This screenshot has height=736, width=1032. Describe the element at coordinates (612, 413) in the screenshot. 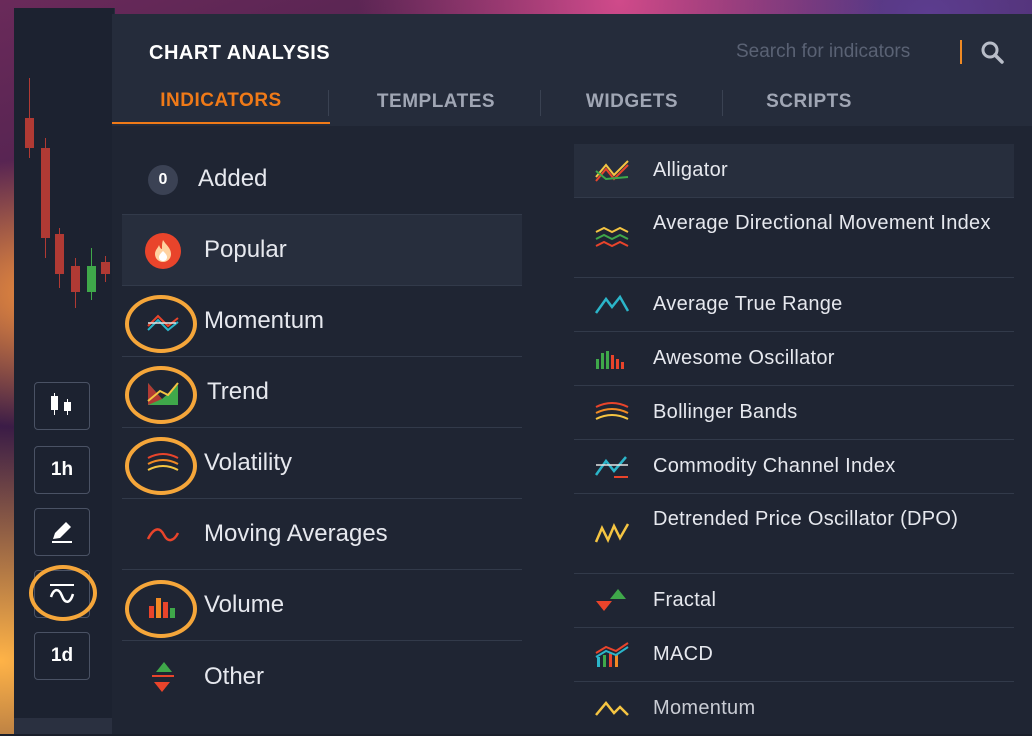

I see `bollinger-icon` at that location.